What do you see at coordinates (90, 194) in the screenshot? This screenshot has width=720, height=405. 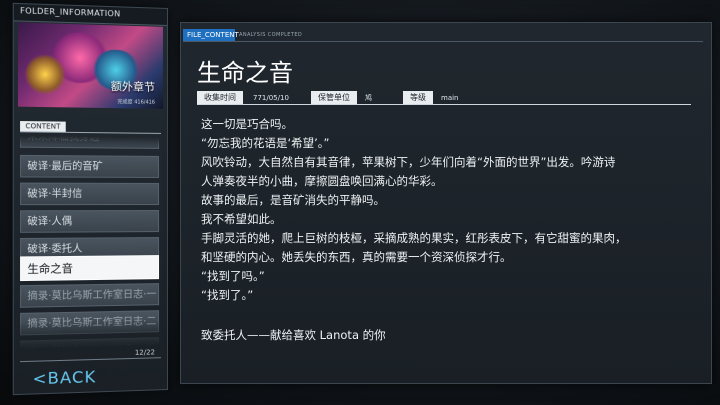 I see `list-item: 破译·半封信` at bounding box center [90, 194].